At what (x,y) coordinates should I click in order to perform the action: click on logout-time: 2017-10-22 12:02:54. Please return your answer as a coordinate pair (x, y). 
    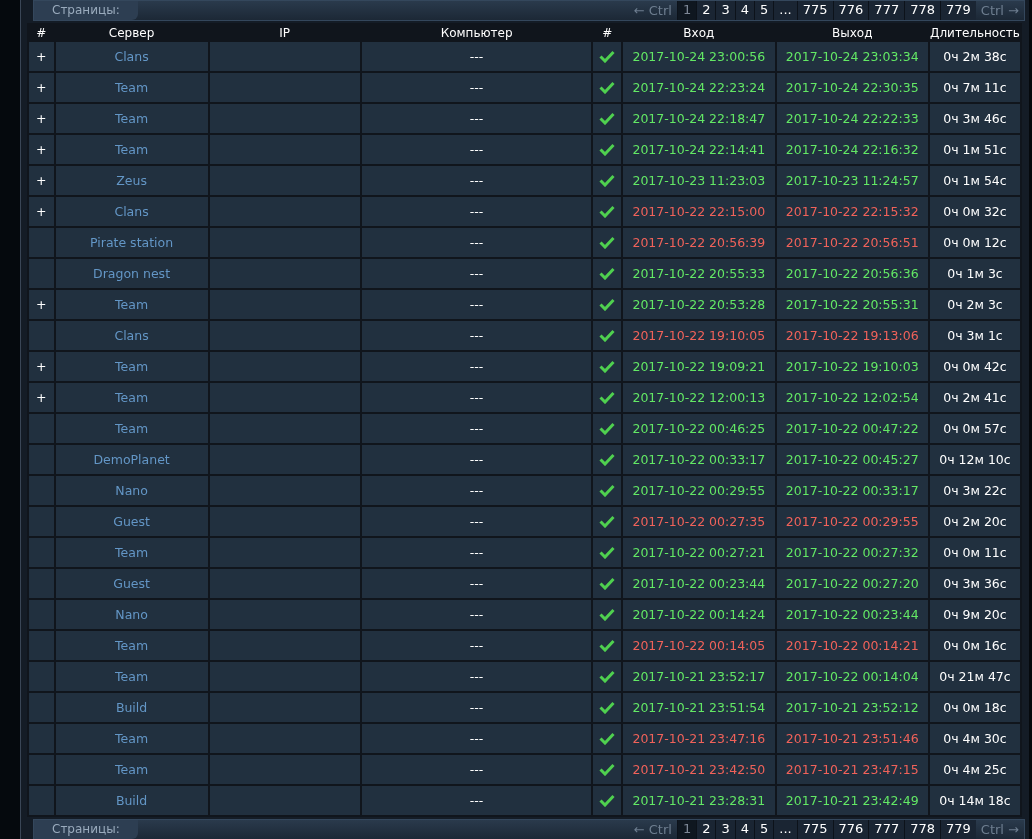
    Looking at the image, I should click on (852, 397).